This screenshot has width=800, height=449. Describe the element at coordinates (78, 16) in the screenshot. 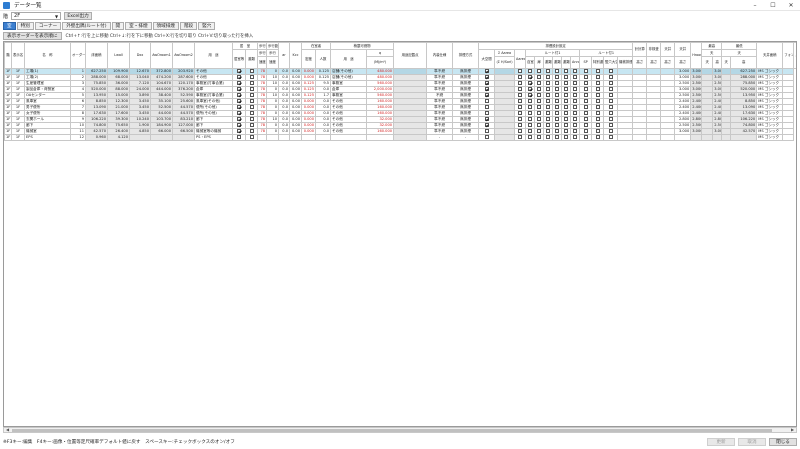

I see `excel-export-button: Excel出力` at that location.